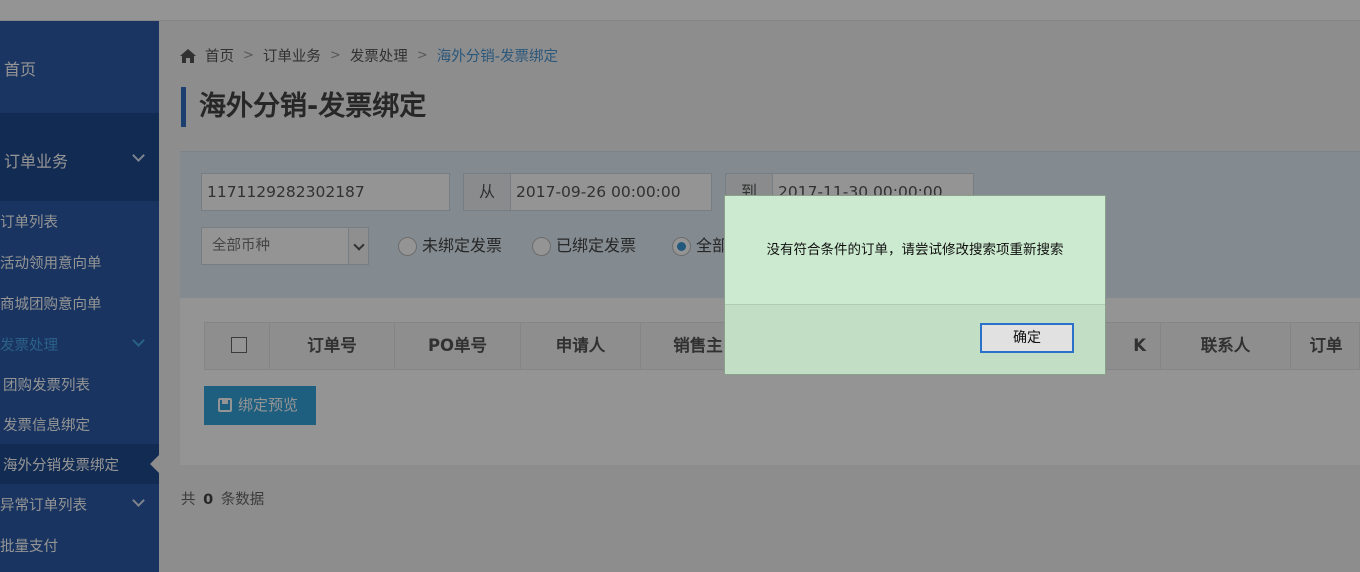 This screenshot has height=572, width=1360. I want to click on dialog-ok-button: 确定, so click(1027, 338).